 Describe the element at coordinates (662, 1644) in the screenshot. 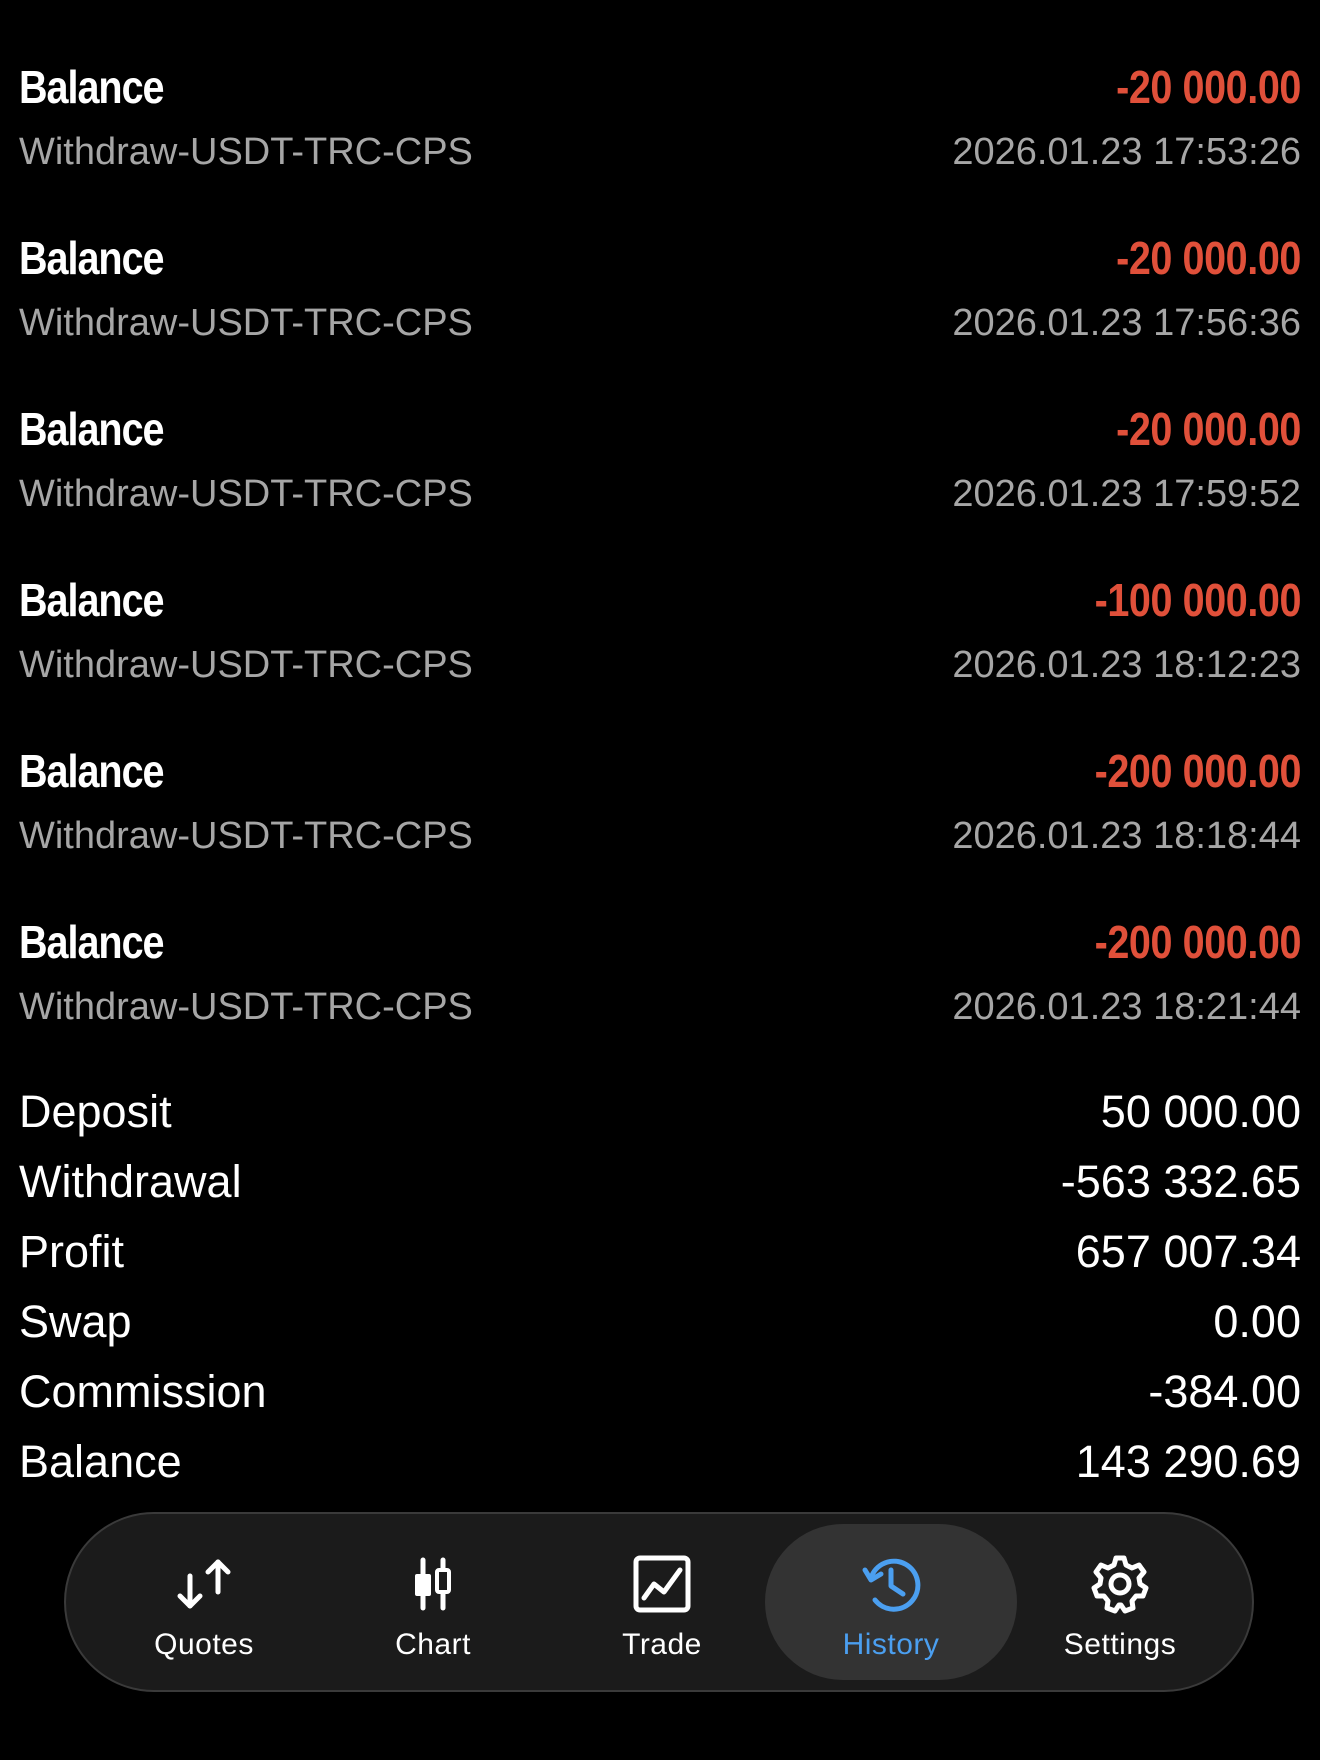

I see `tab-label: Trade` at that location.